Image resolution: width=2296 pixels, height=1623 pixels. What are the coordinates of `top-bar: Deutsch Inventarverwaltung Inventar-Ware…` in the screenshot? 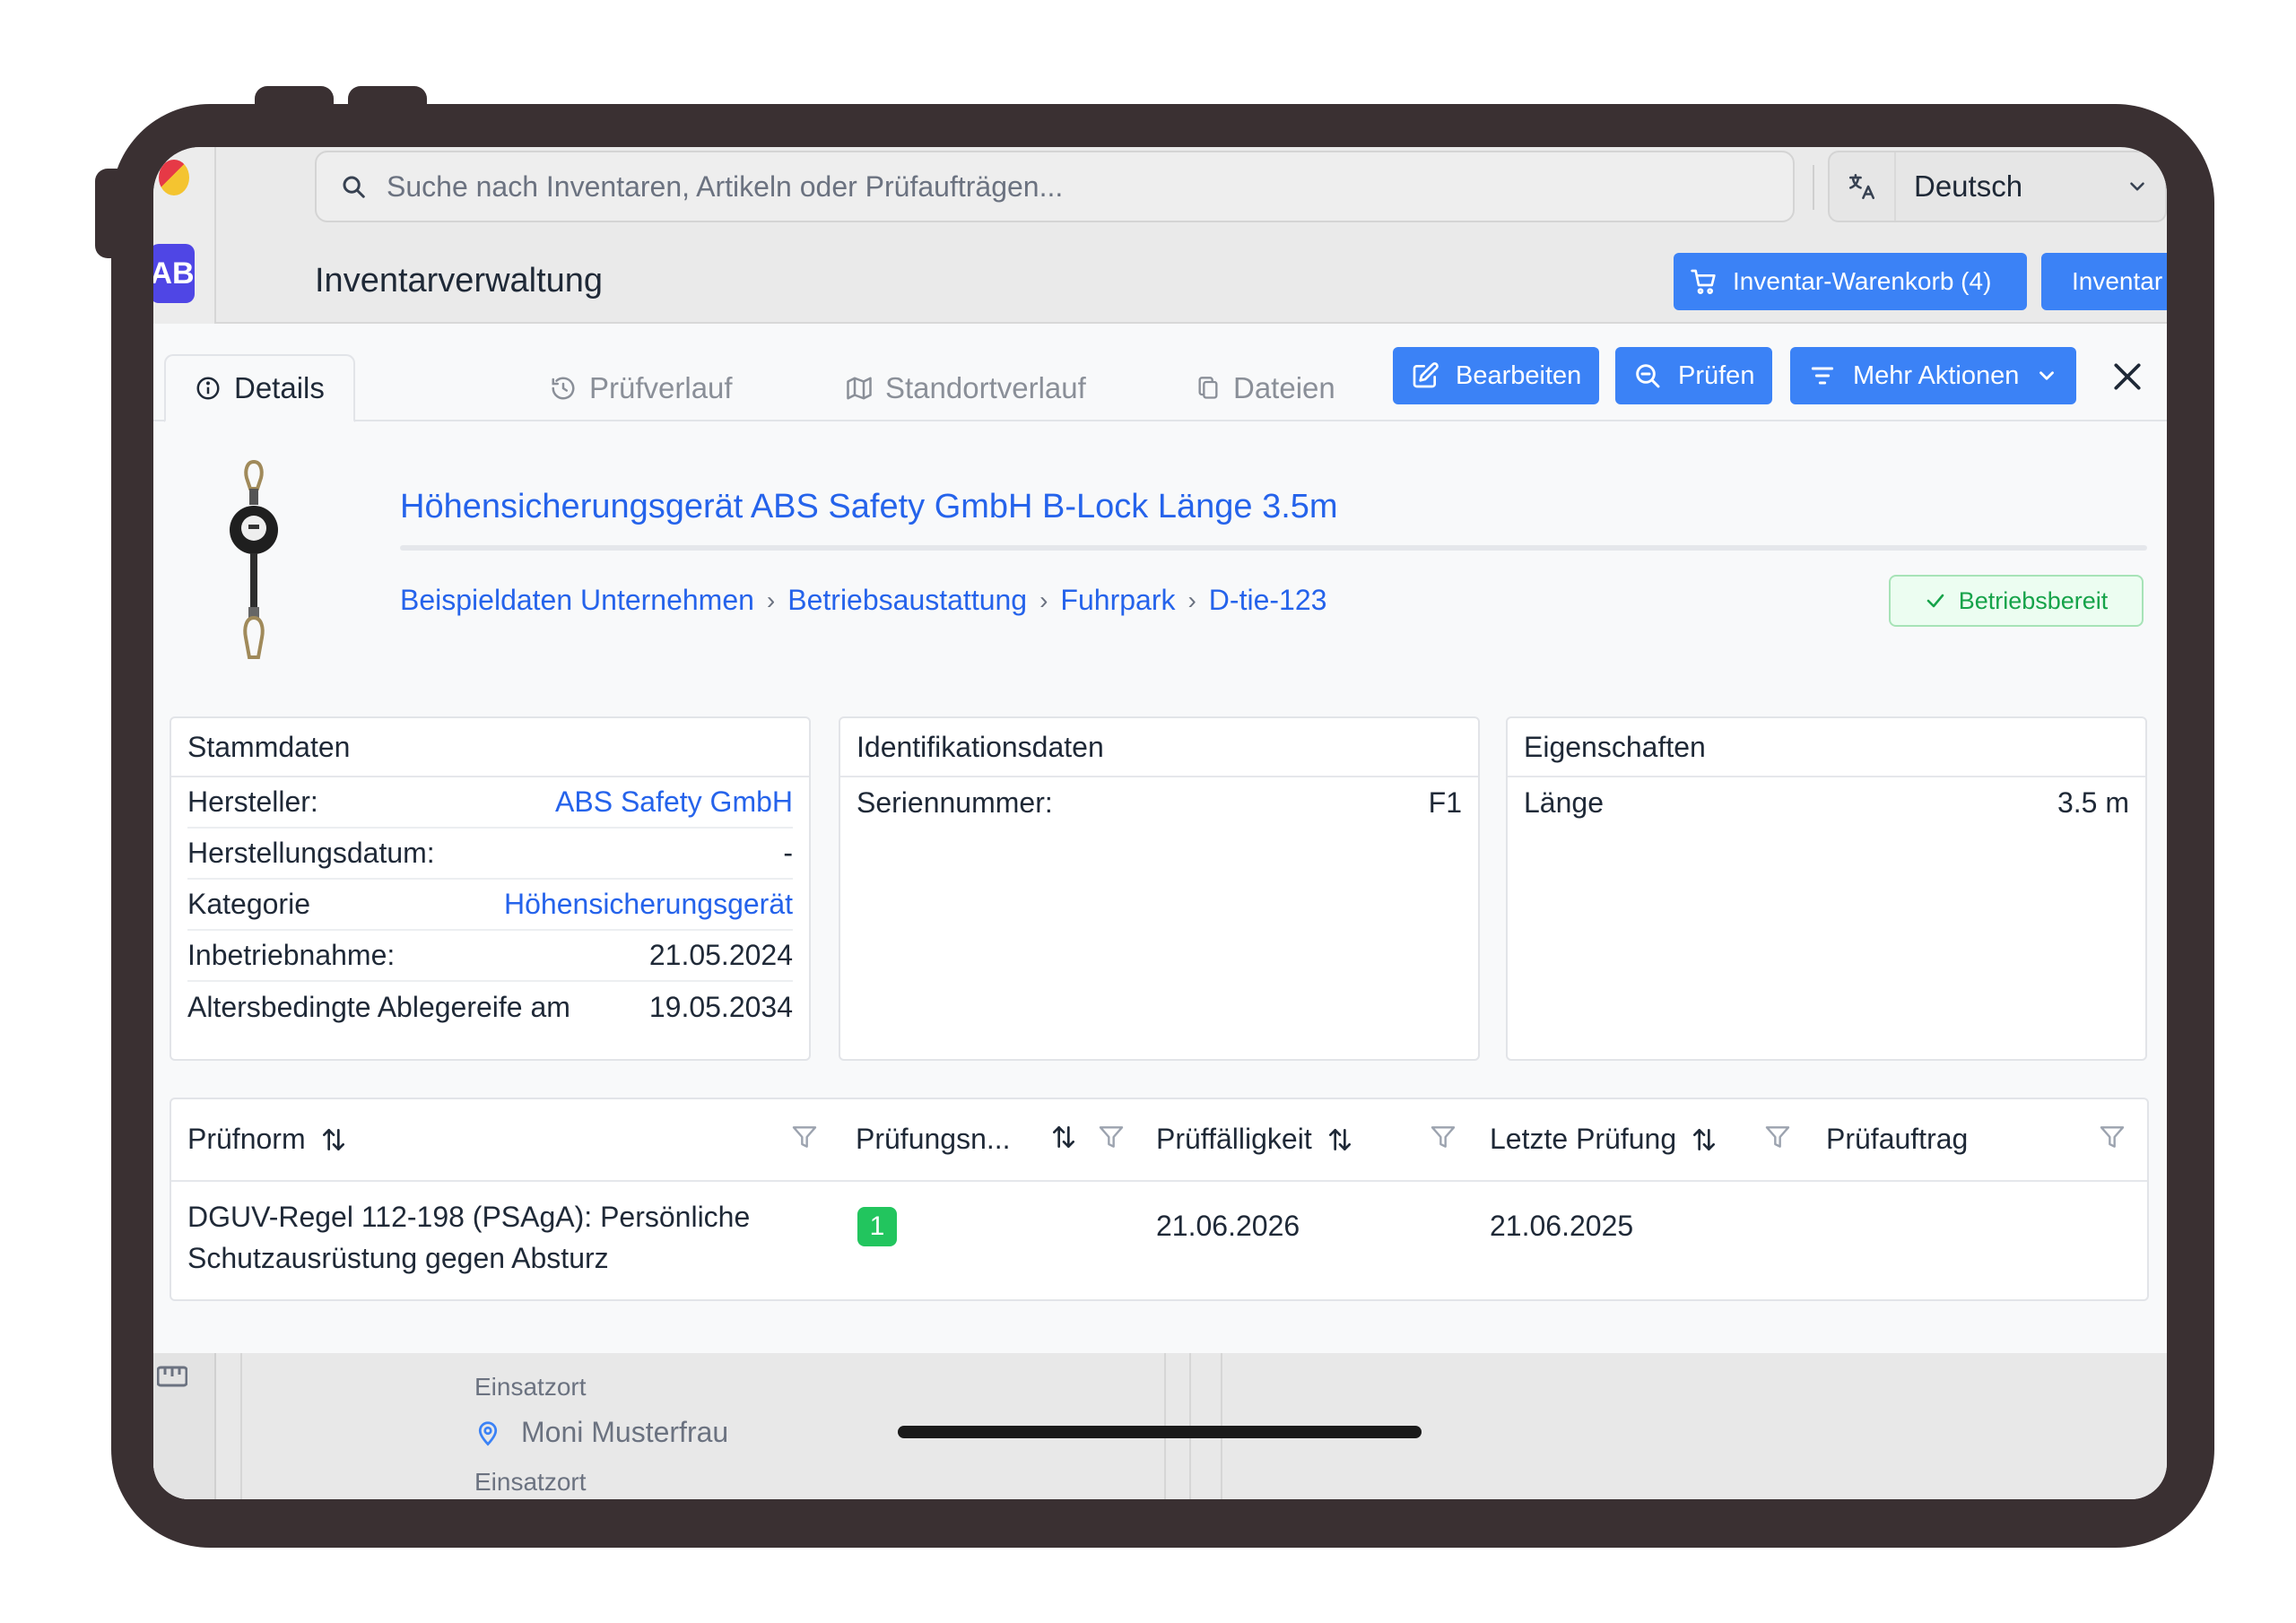 It's located at (1191, 235).